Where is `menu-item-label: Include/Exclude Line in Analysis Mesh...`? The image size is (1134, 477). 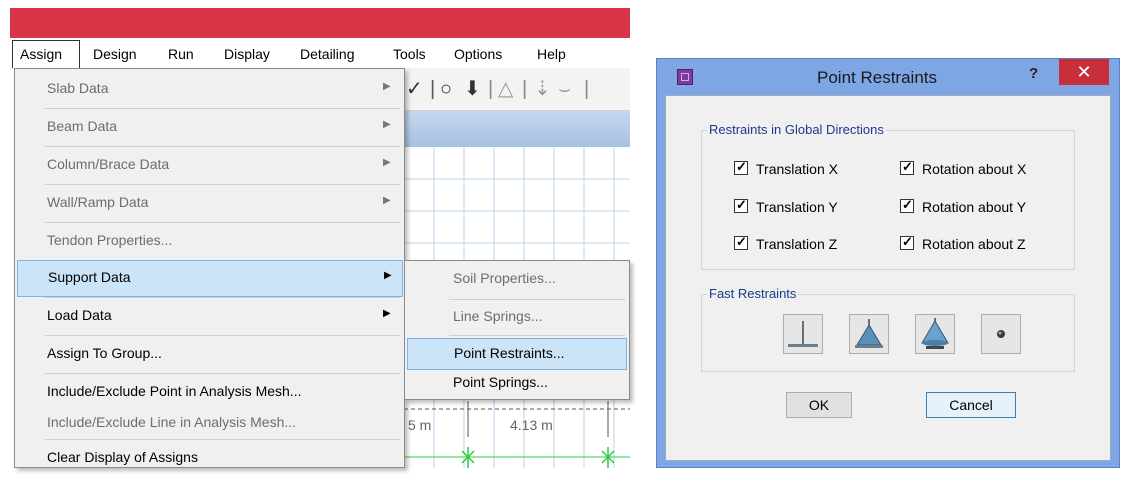
menu-item-label: Include/Exclude Line in Analysis Mesh... is located at coordinates (172, 422).